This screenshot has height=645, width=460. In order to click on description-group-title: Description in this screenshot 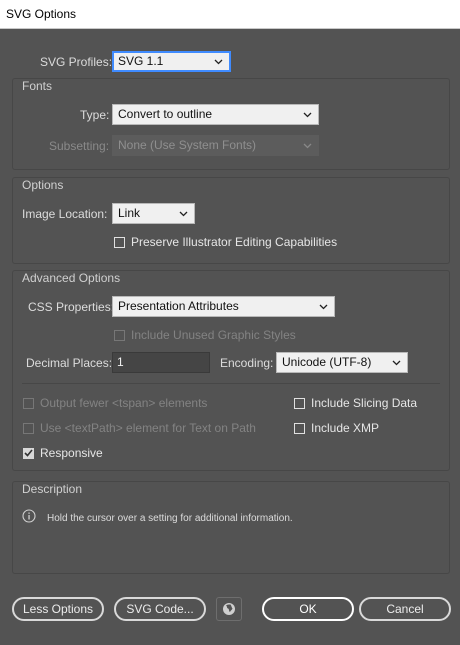, I will do `click(52, 489)`.